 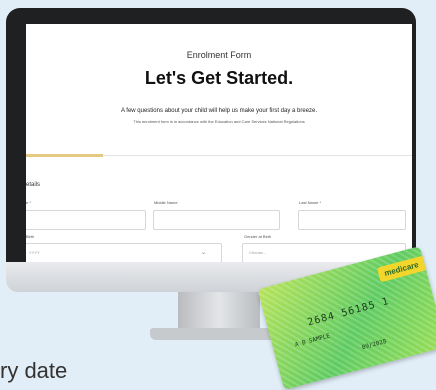 I want to click on first-name-label: e *, so click(x=28, y=202).